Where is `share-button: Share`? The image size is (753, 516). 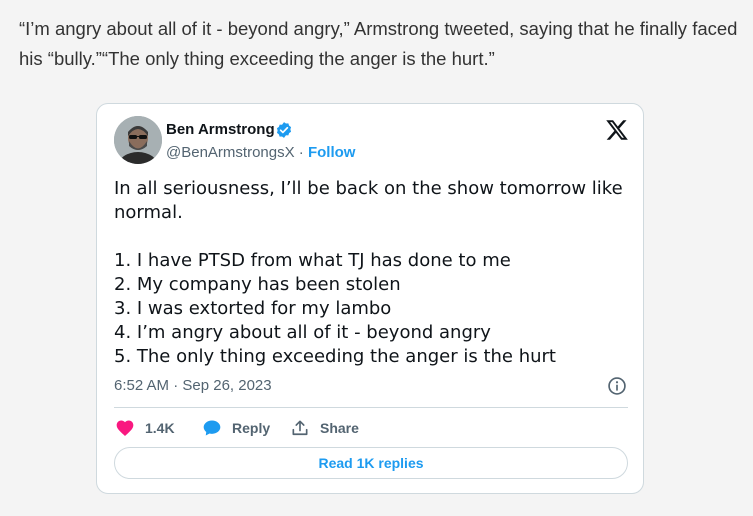
share-button: Share is located at coordinates (324, 428).